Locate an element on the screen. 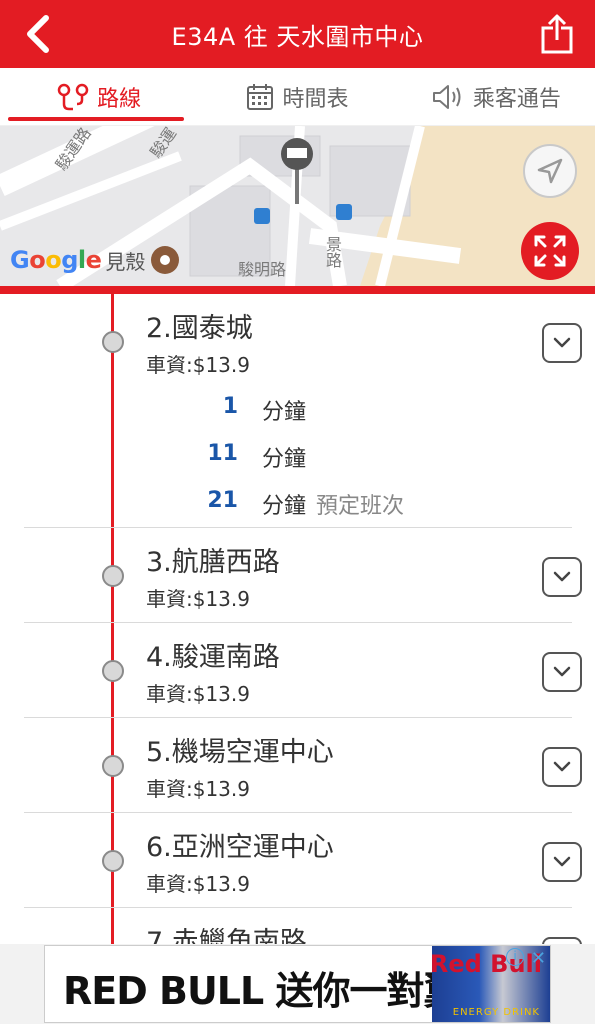 This screenshot has width=595, height=1024. eta-unit: 分鐘 預定班次 is located at coordinates (333, 506).